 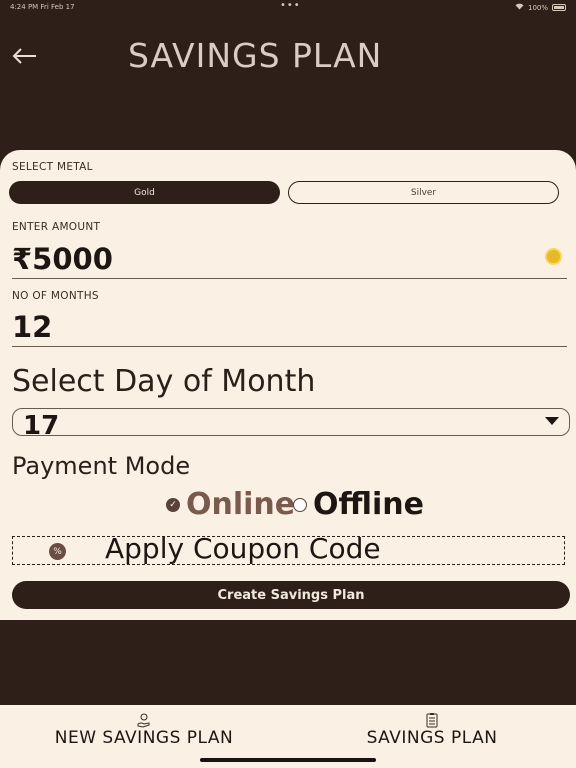 What do you see at coordinates (432, 738) in the screenshot?
I see `nav-label-savings-plan: SAVINGS PLAN` at bounding box center [432, 738].